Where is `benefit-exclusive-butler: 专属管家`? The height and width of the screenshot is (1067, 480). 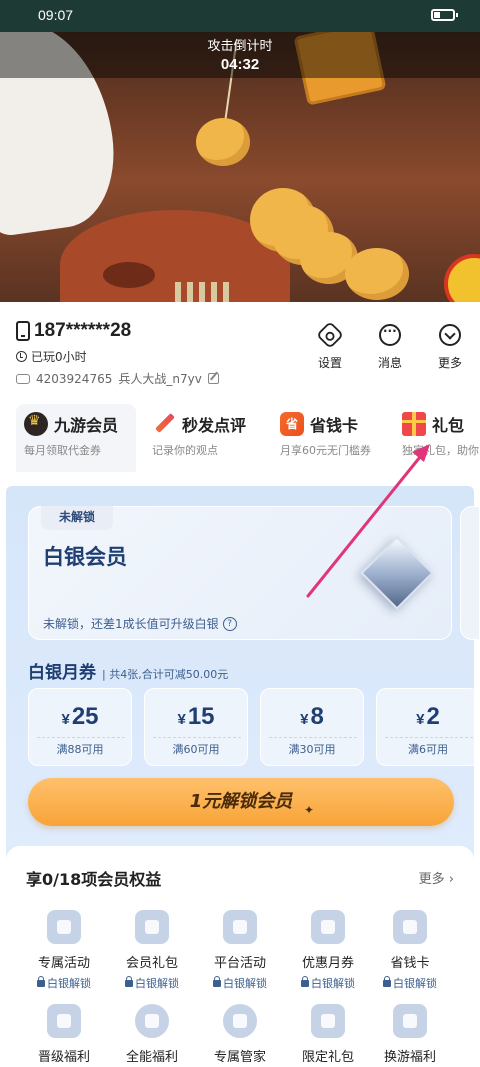 benefit-exclusive-butler: 专属管家 is located at coordinates (240, 1033).